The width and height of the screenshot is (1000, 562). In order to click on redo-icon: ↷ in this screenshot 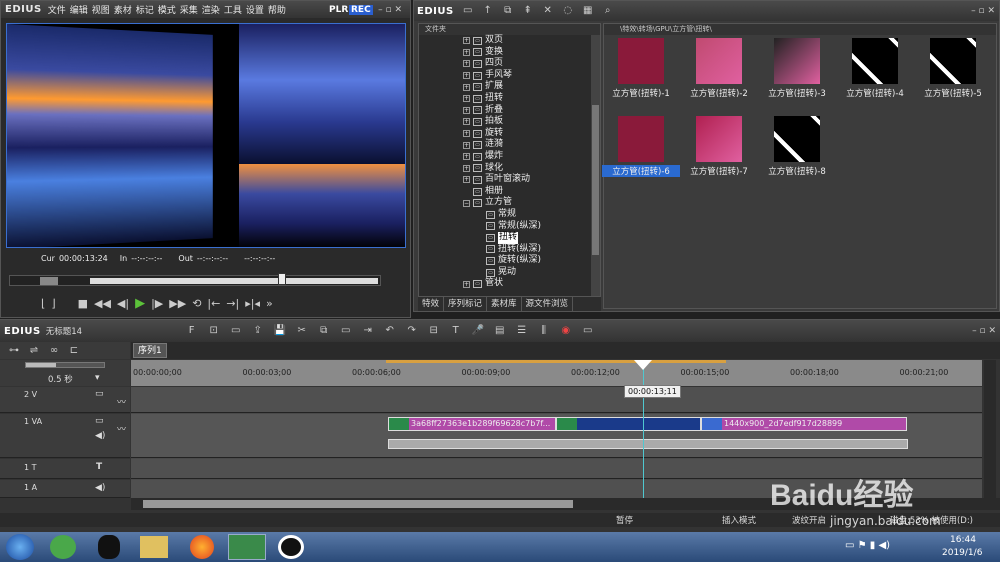, I will do `click(412, 331)`.